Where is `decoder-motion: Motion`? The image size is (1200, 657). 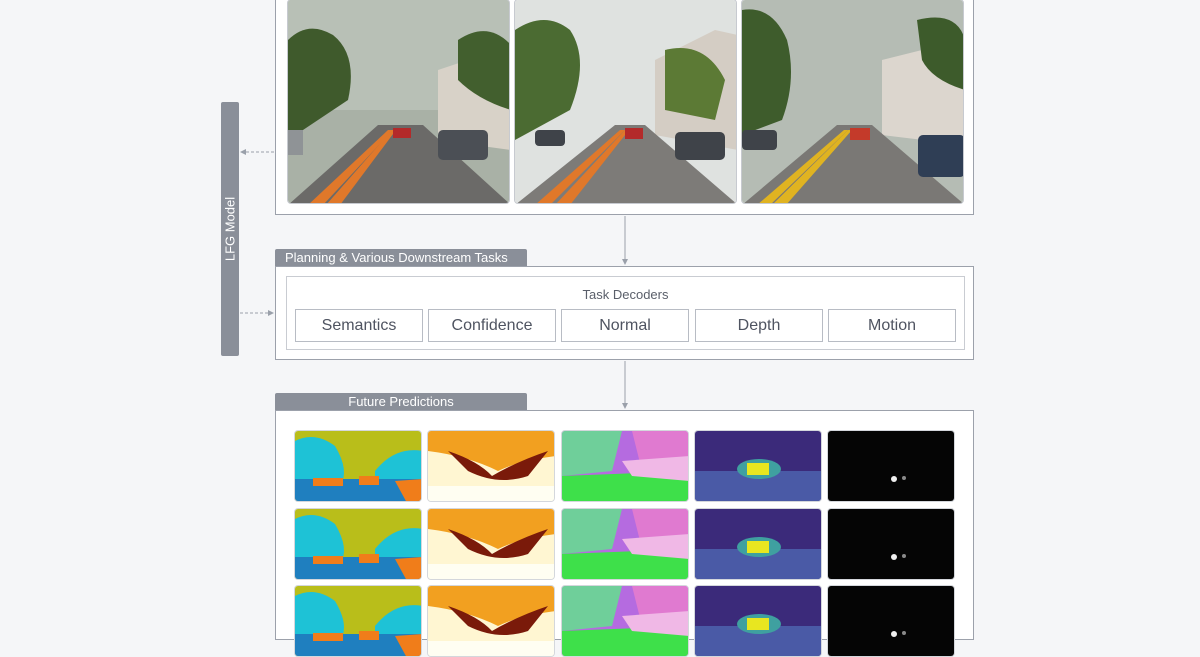 decoder-motion: Motion is located at coordinates (892, 325).